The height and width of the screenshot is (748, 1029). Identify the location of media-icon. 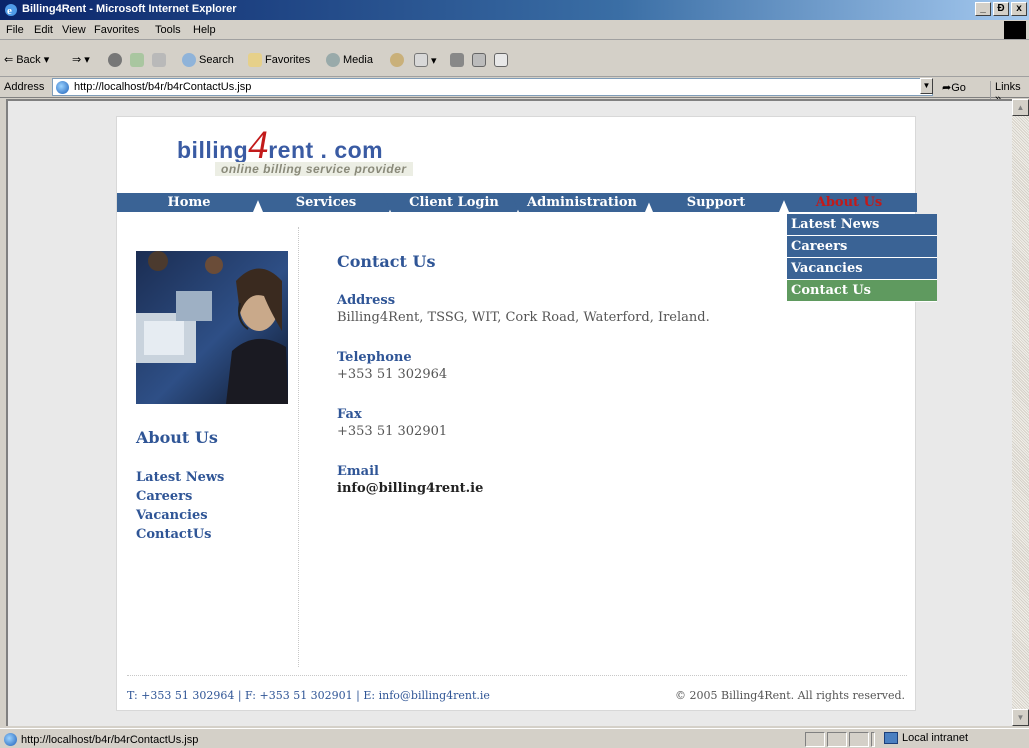
(333, 60).